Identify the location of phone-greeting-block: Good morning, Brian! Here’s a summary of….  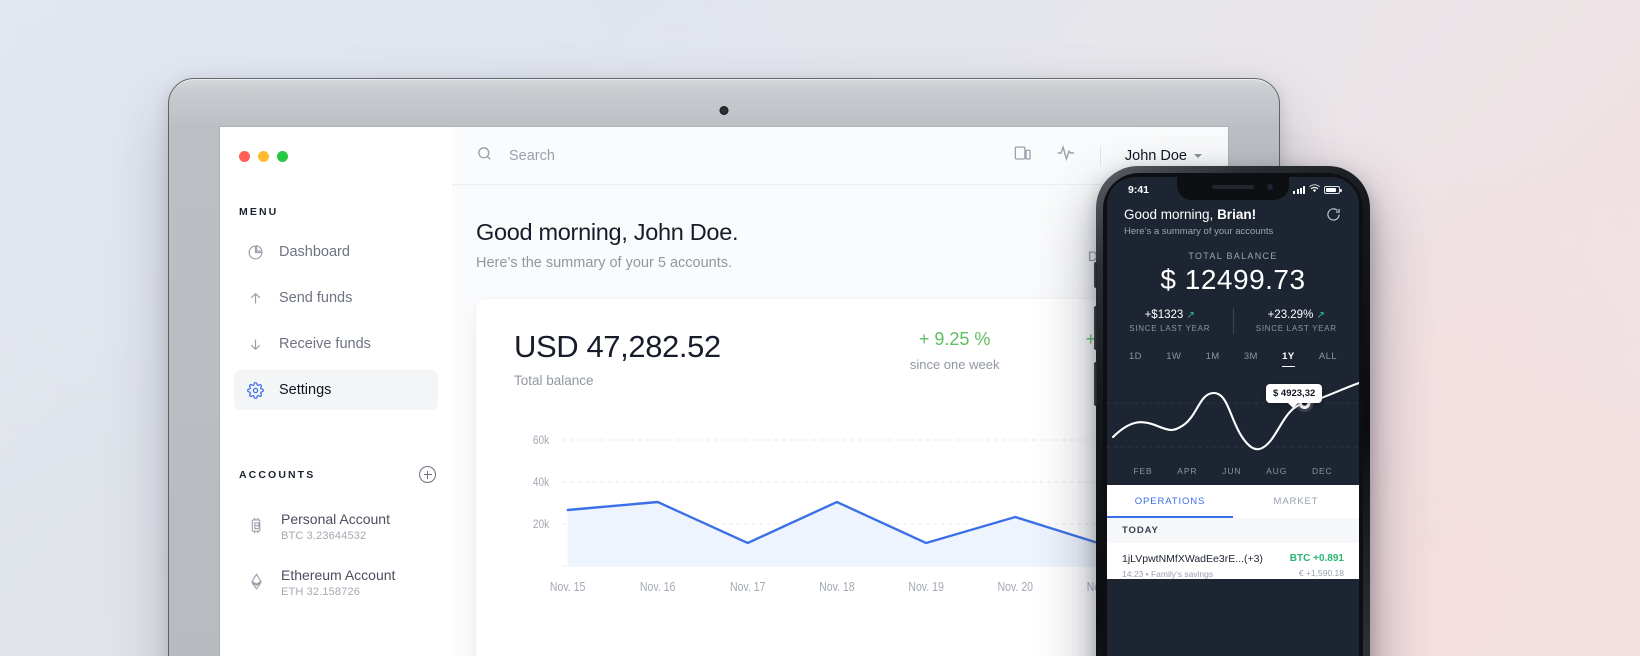
(1198, 222).